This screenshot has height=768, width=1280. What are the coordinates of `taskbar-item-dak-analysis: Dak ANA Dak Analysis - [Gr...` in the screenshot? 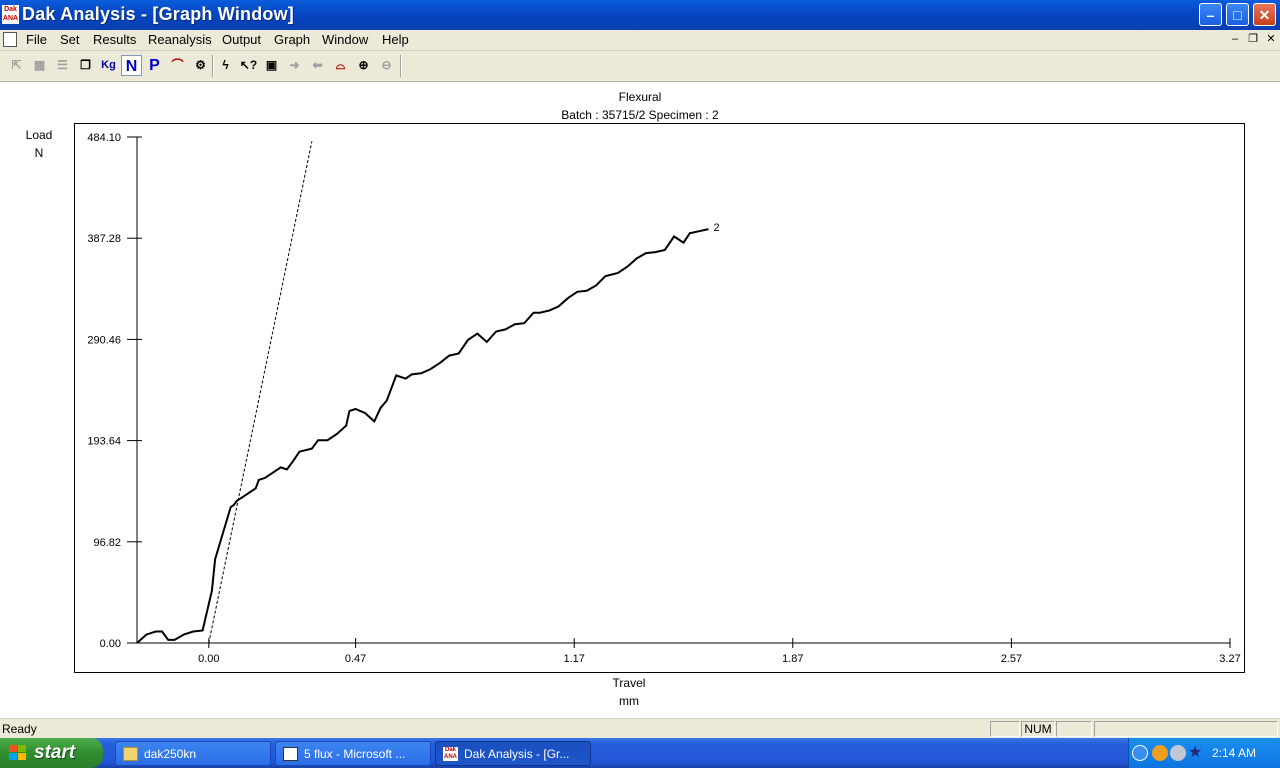 It's located at (513, 753).